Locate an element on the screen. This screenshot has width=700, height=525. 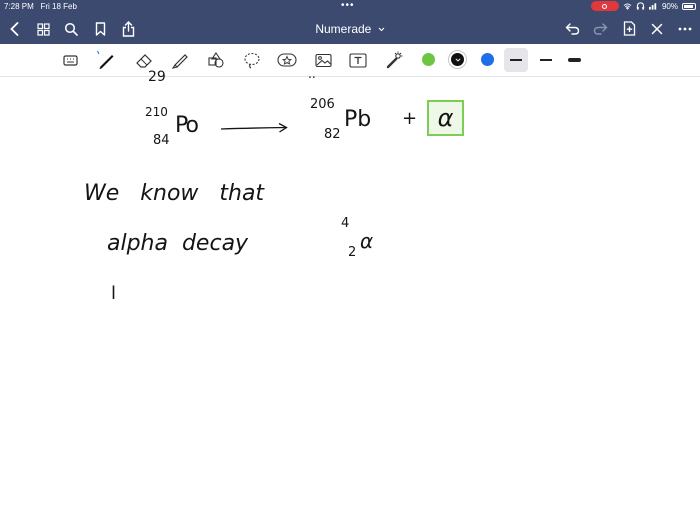
stroke-width-thin is located at coordinates (516, 60).